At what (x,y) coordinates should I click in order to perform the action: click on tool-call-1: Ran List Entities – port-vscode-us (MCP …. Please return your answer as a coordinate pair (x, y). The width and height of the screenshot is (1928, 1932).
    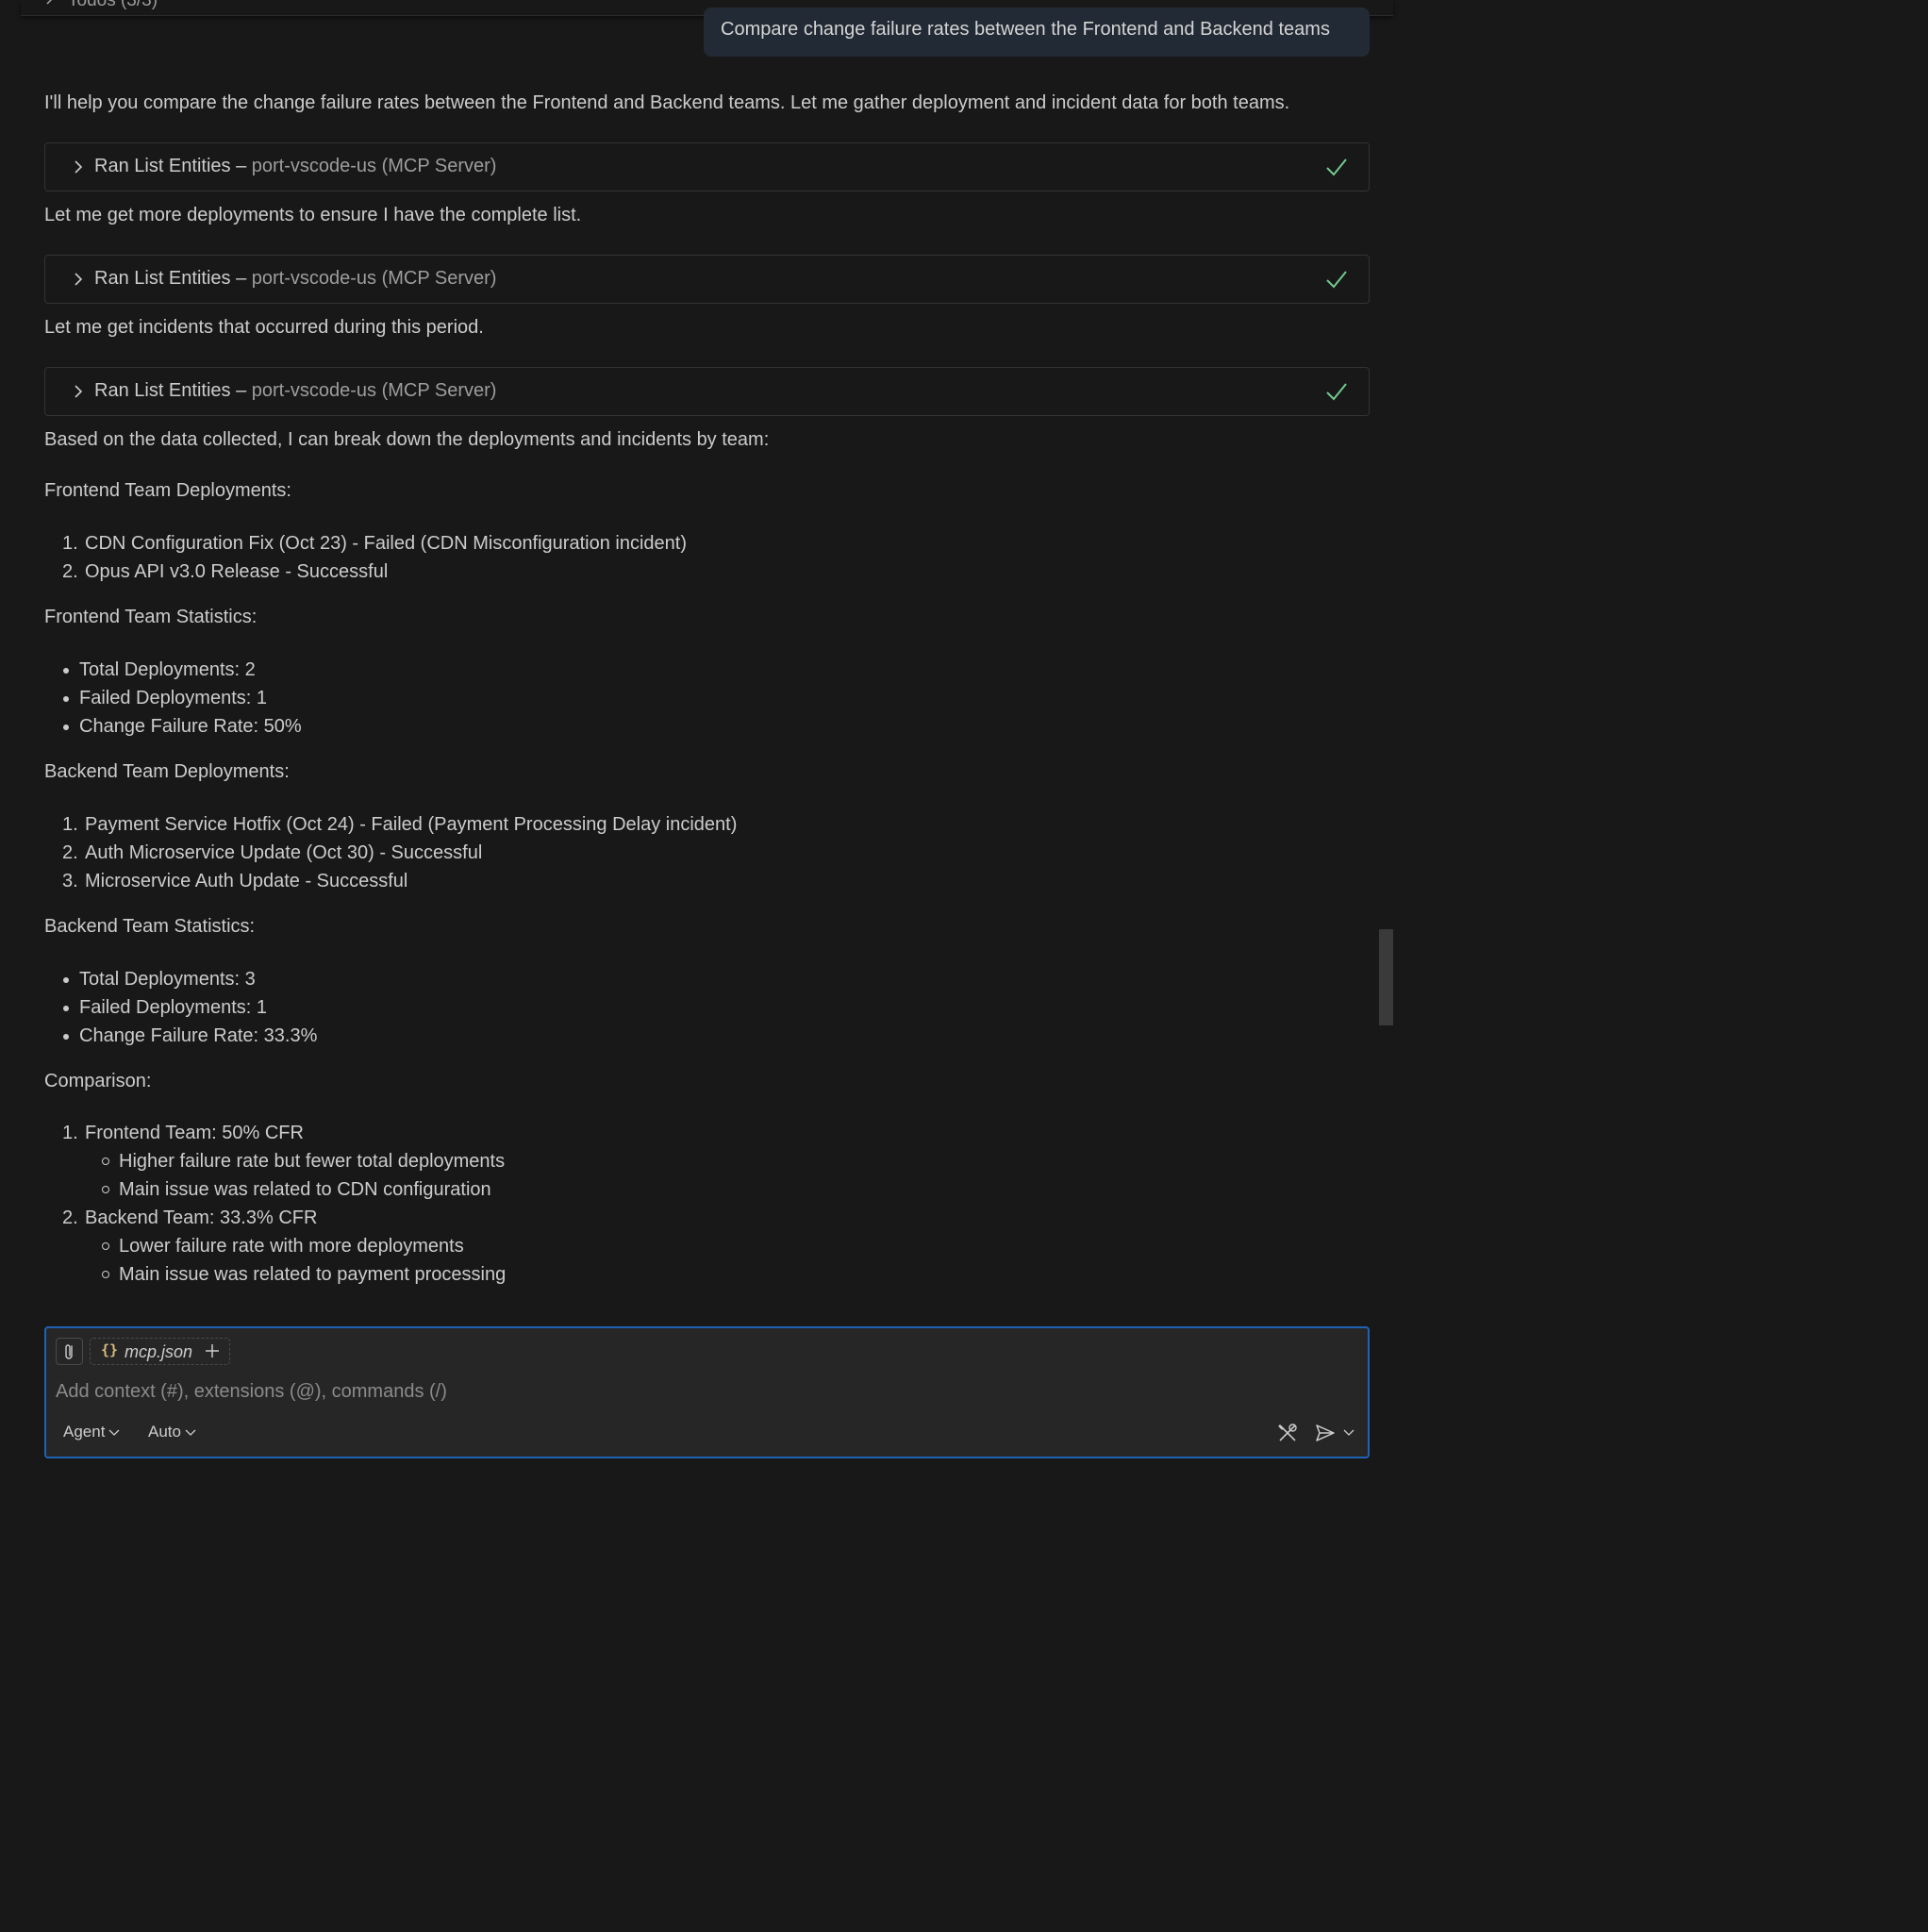
    Looking at the image, I should click on (707, 167).